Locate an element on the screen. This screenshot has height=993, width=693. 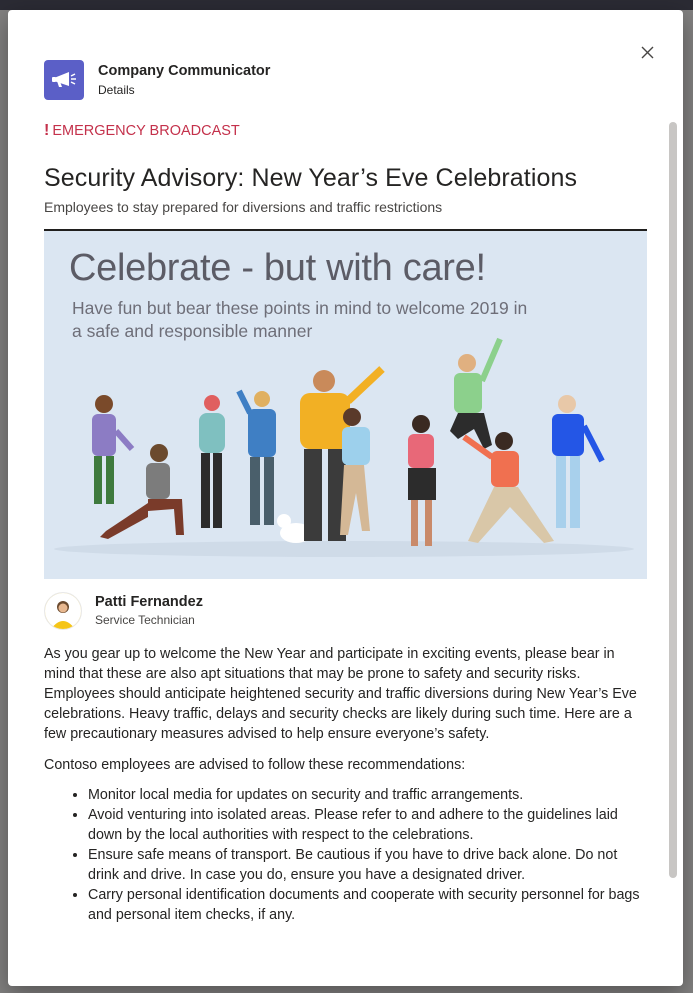
app-subtitle: Details is located at coordinates (116, 89).